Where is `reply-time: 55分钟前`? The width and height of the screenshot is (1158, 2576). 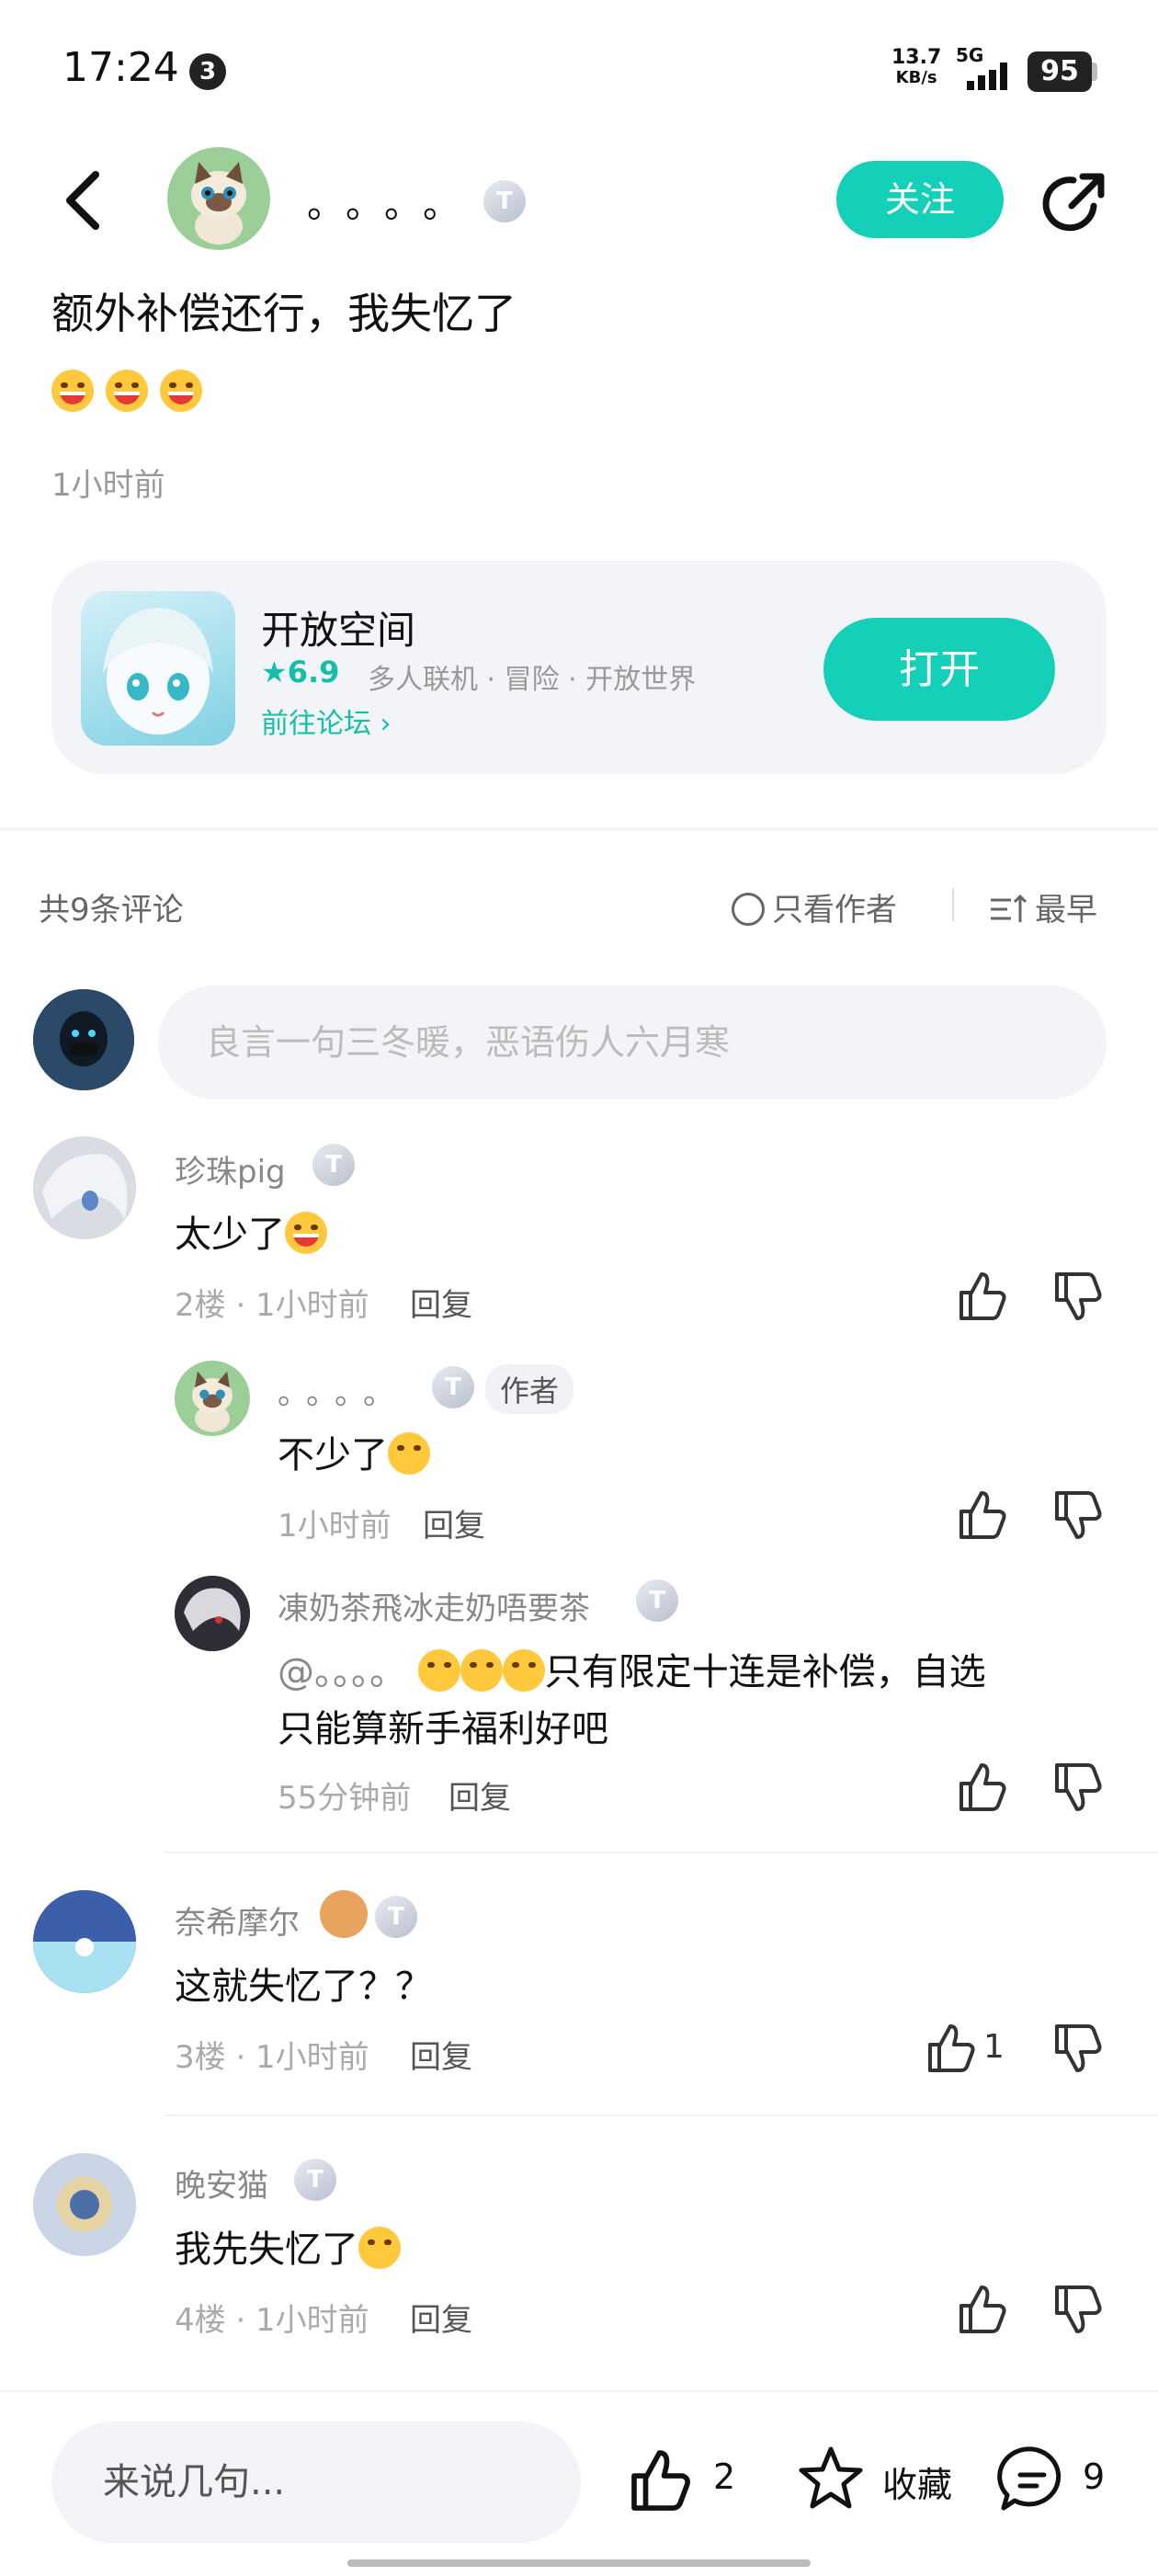 reply-time: 55分钟前 is located at coordinates (345, 1798).